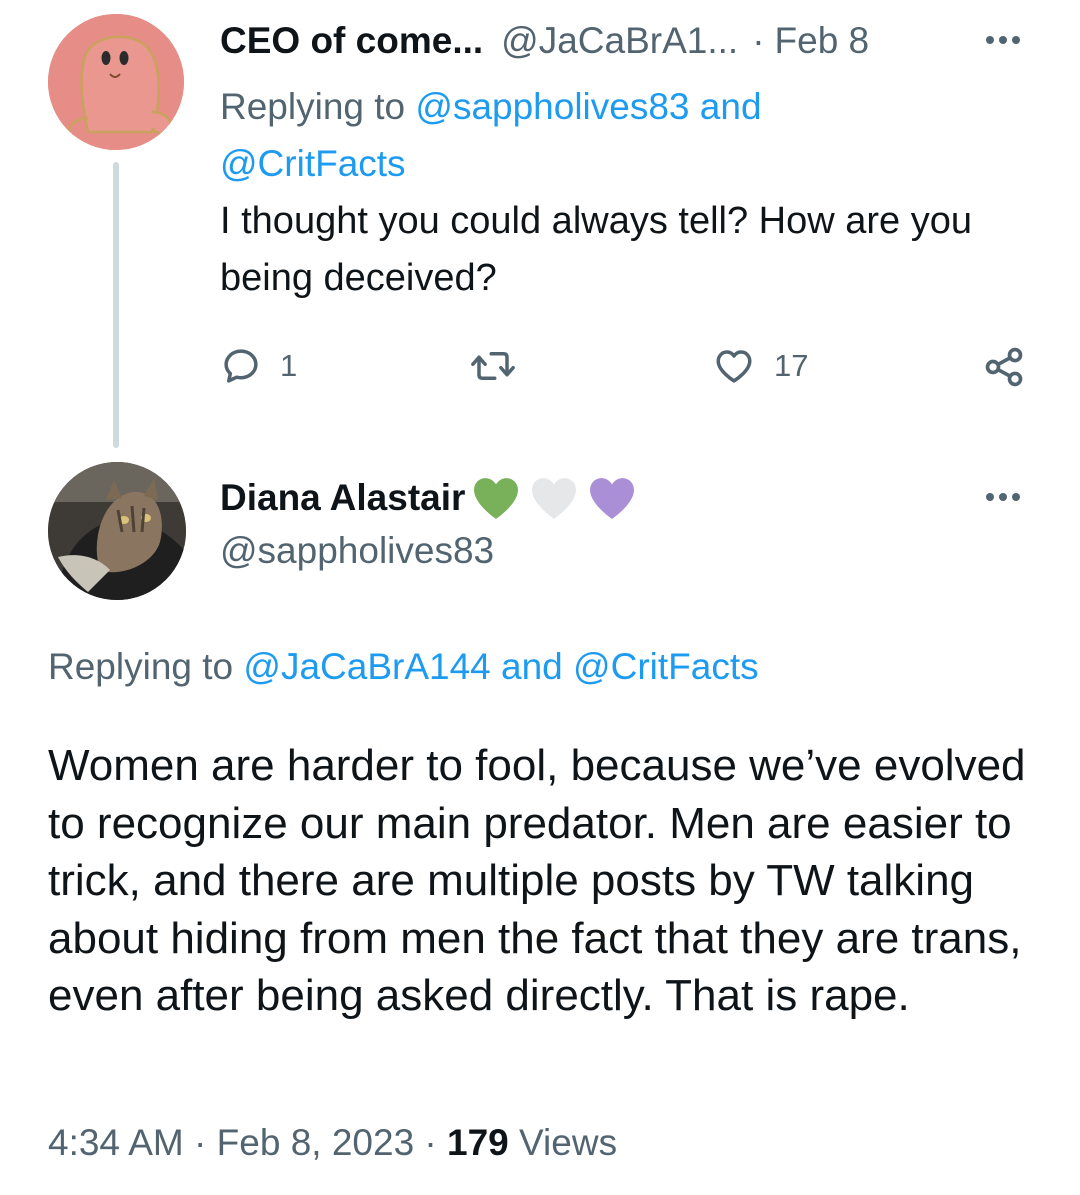  Describe the element at coordinates (116, 1142) in the screenshot. I see `tweet-time: 4:34 AM` at that location.